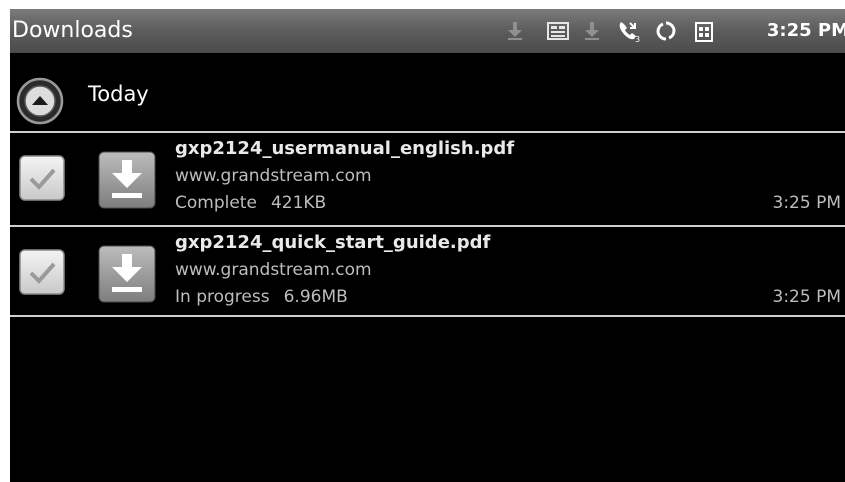  What do you see at coordinates (637, 39) in the screenshot?
I see `svg-text: 3` at bounding box center [637, 39].